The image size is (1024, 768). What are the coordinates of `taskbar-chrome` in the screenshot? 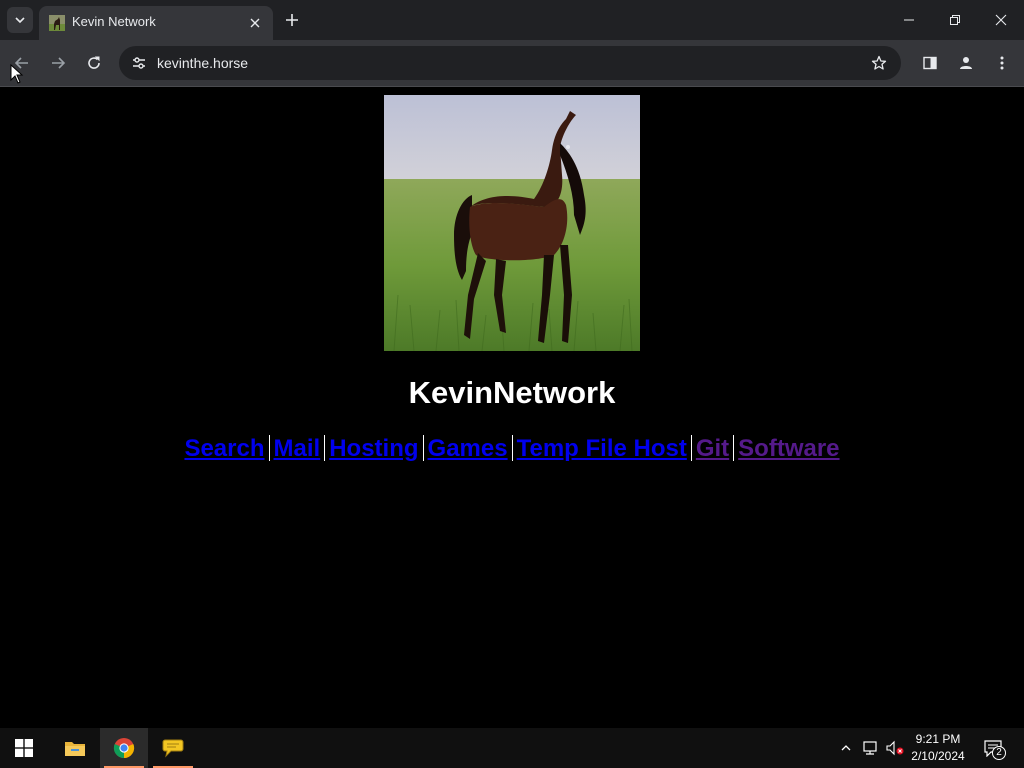 It's located at (124, 748).